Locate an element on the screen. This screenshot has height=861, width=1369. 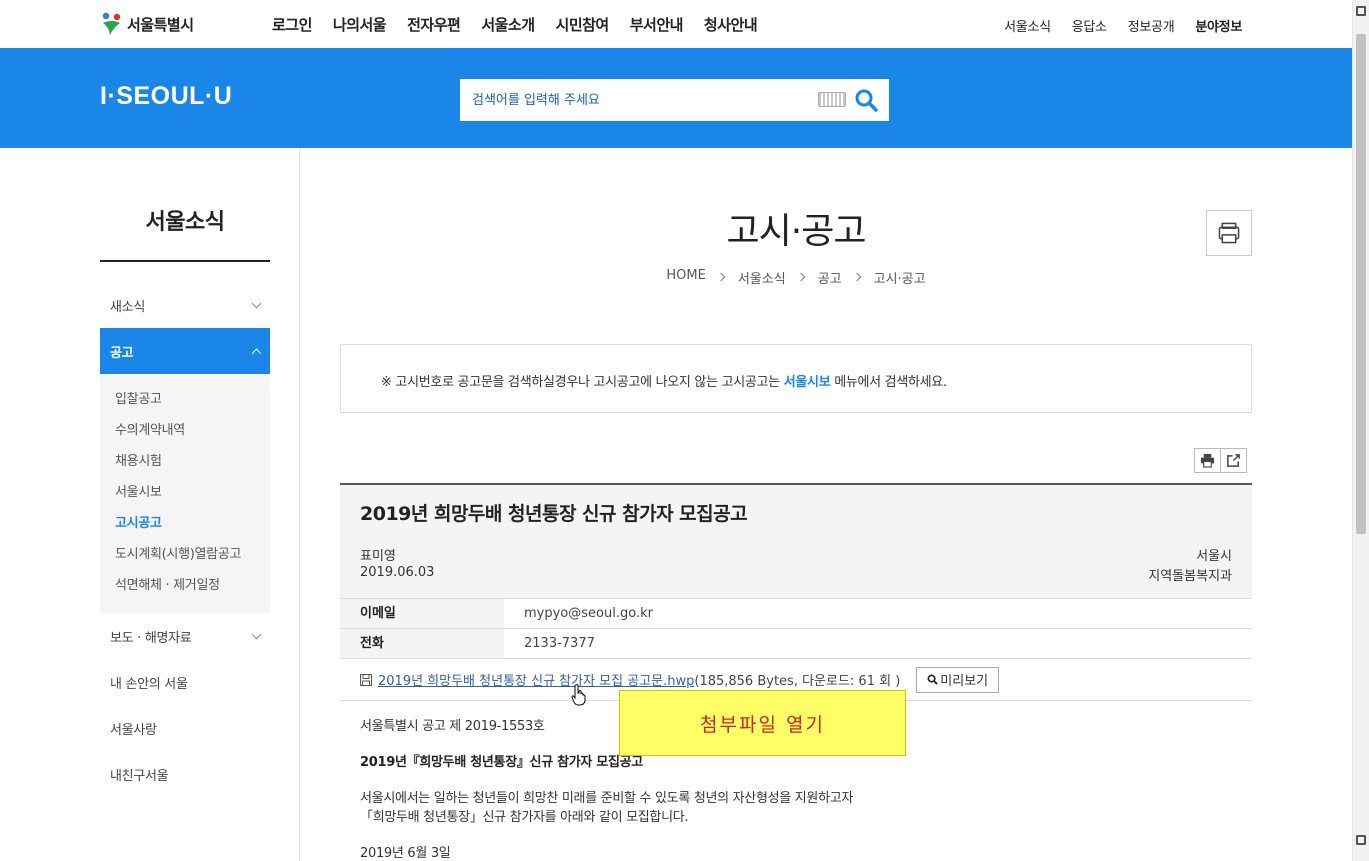
breadcrumb: HOME 서울소식 공고 고시·공고 is located at coordinates (796, 277).